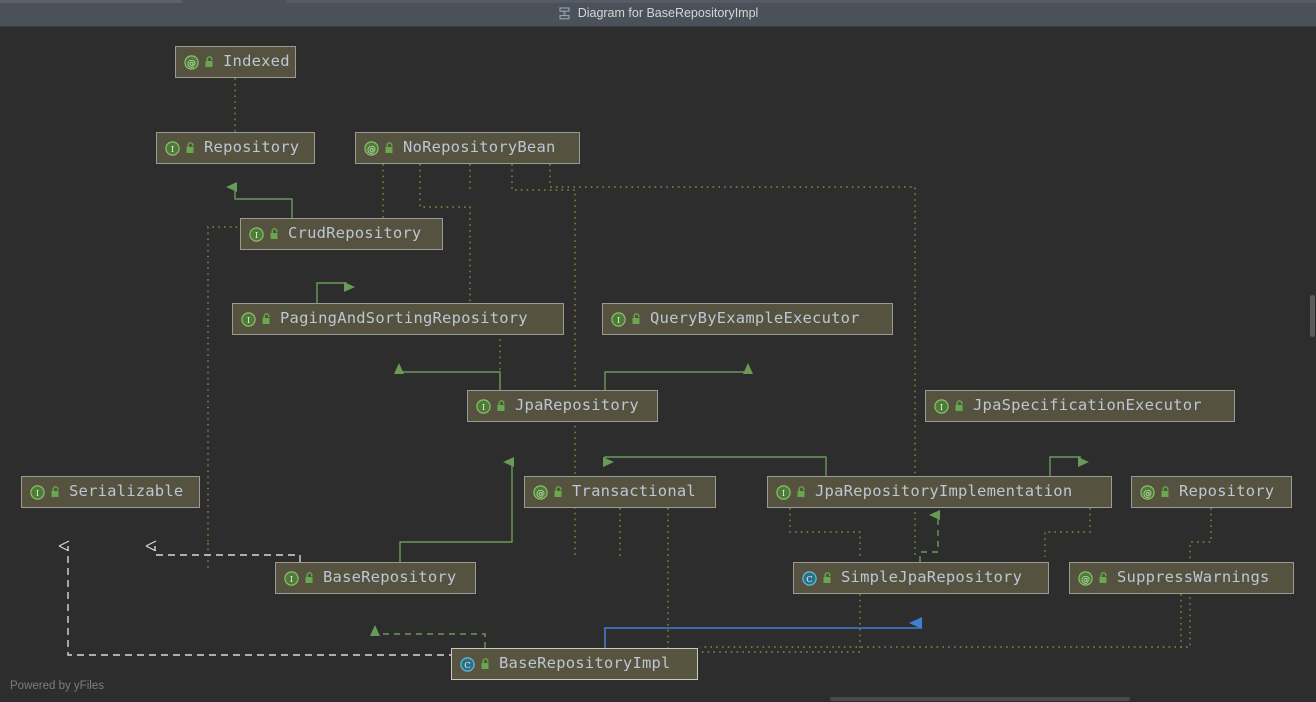  I want to click on node-label: JpaRepositoryImplementation, so click(944, 491).